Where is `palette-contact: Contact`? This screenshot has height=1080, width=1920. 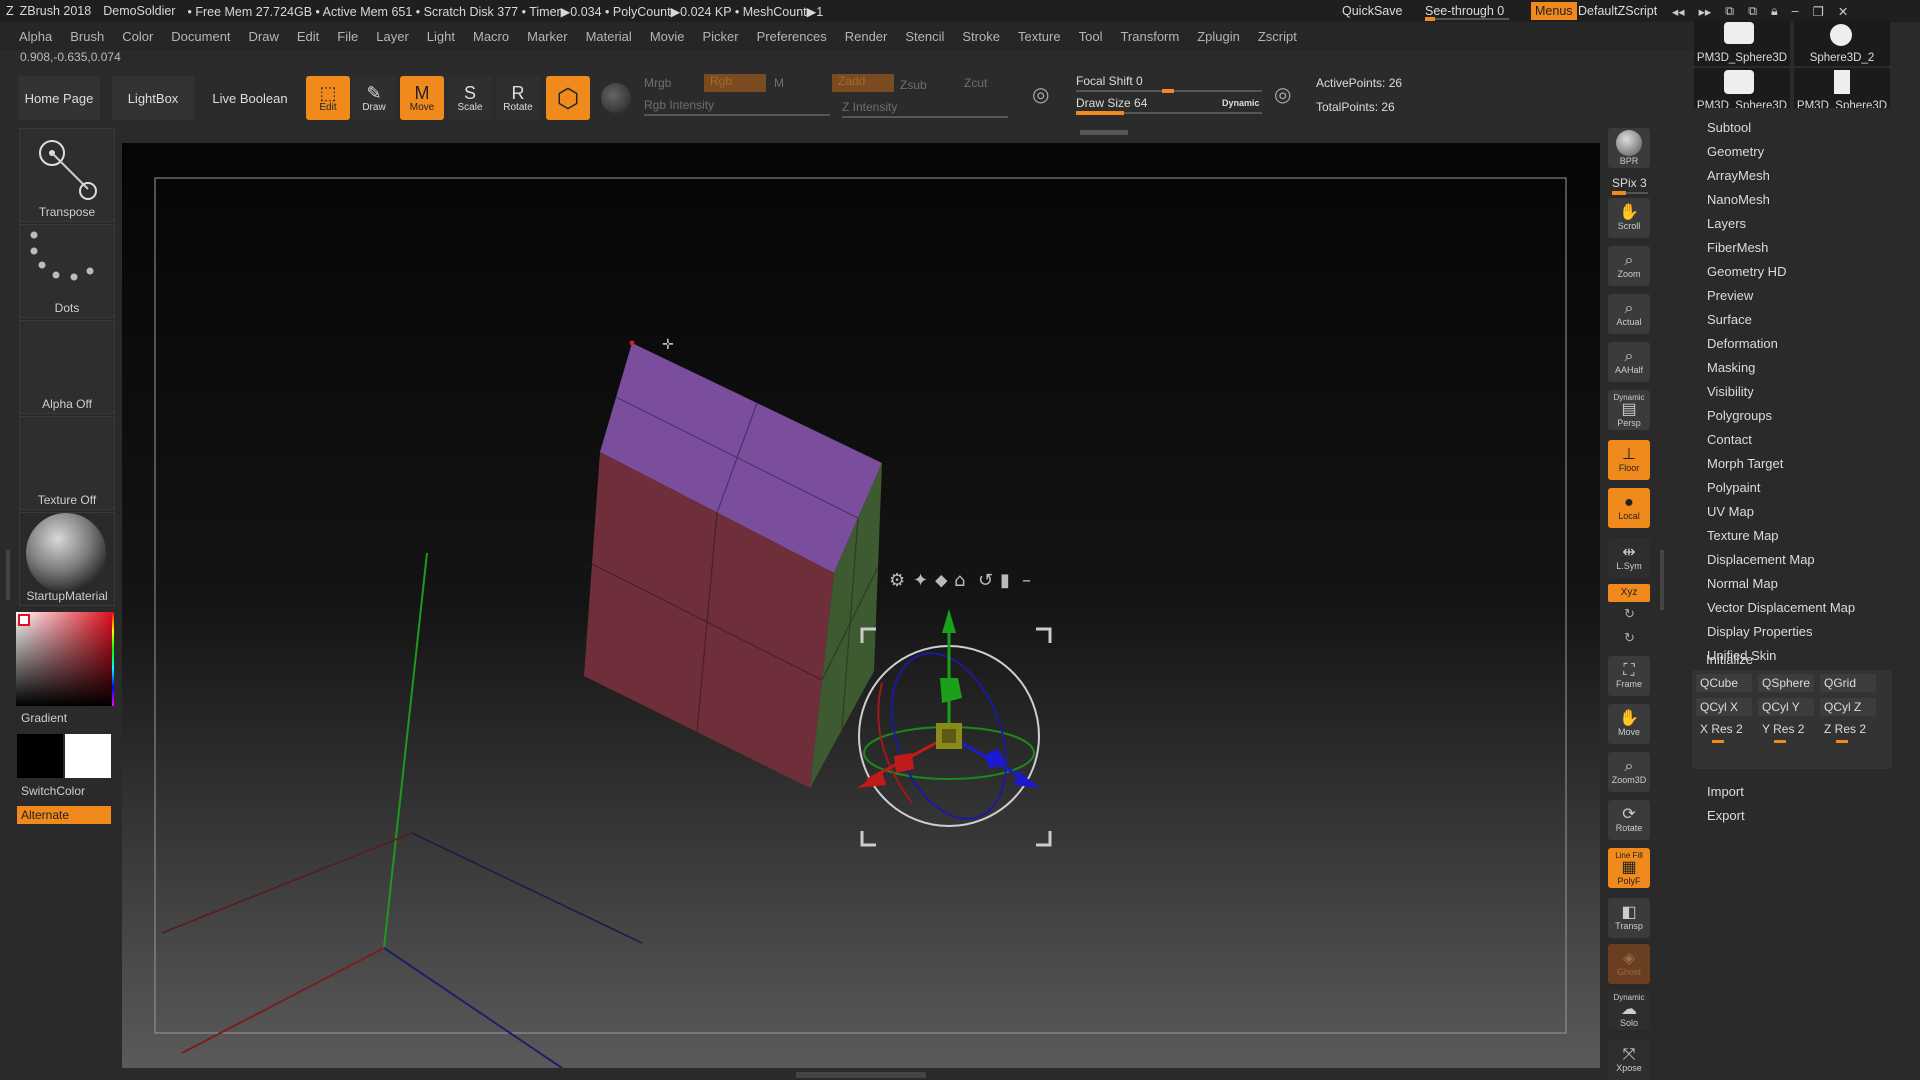 palette-contact: Contact is located at coordinates (1729, 439).